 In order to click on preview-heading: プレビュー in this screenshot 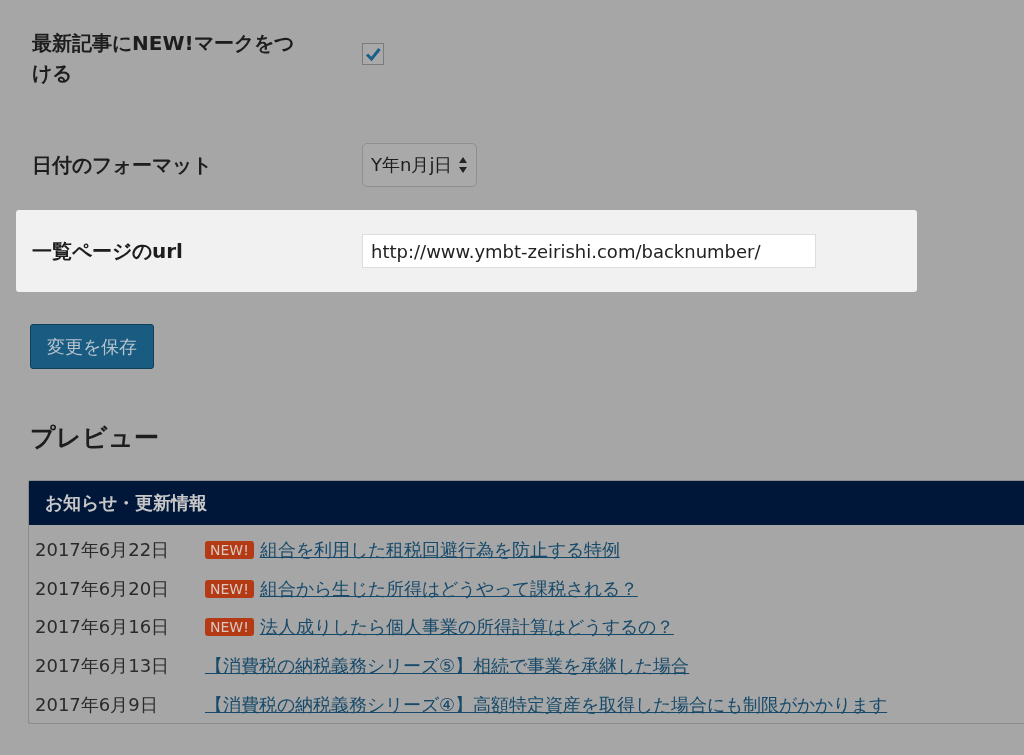, I will do `click(95, 438)`.